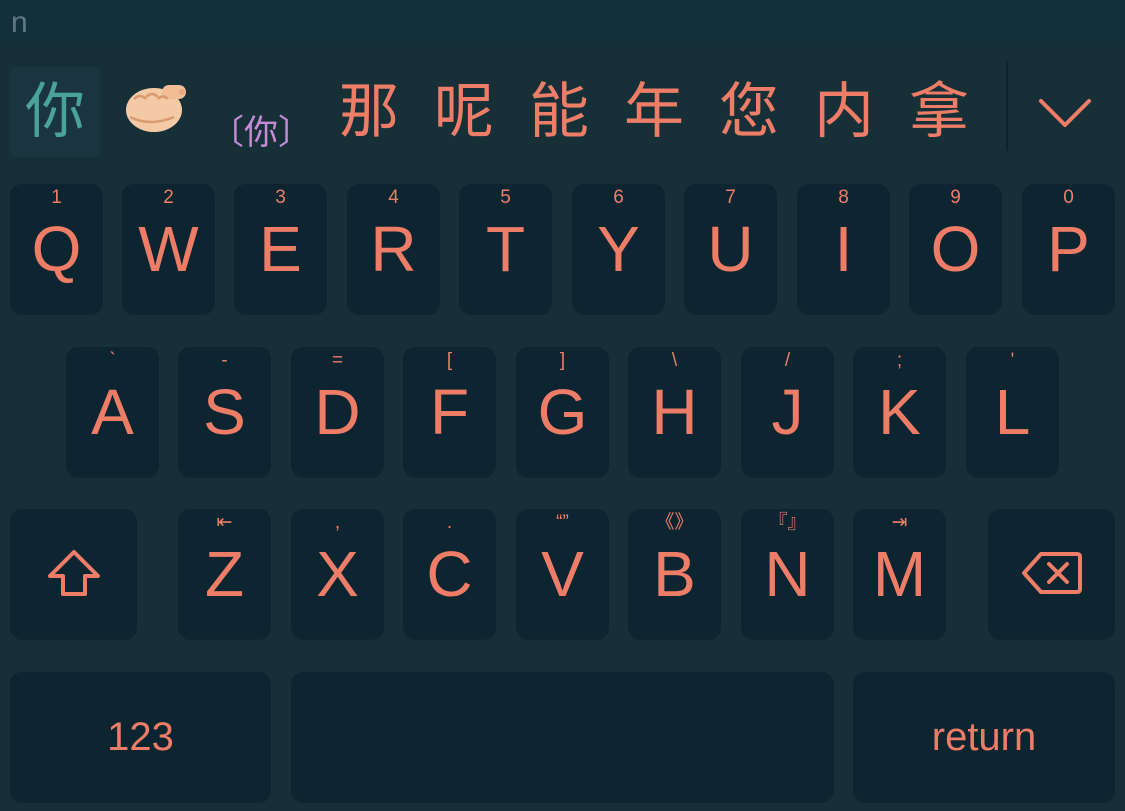 The width and height of the screenshot is (1125, 811). I want to click on key-label: F, so click(449, 412).